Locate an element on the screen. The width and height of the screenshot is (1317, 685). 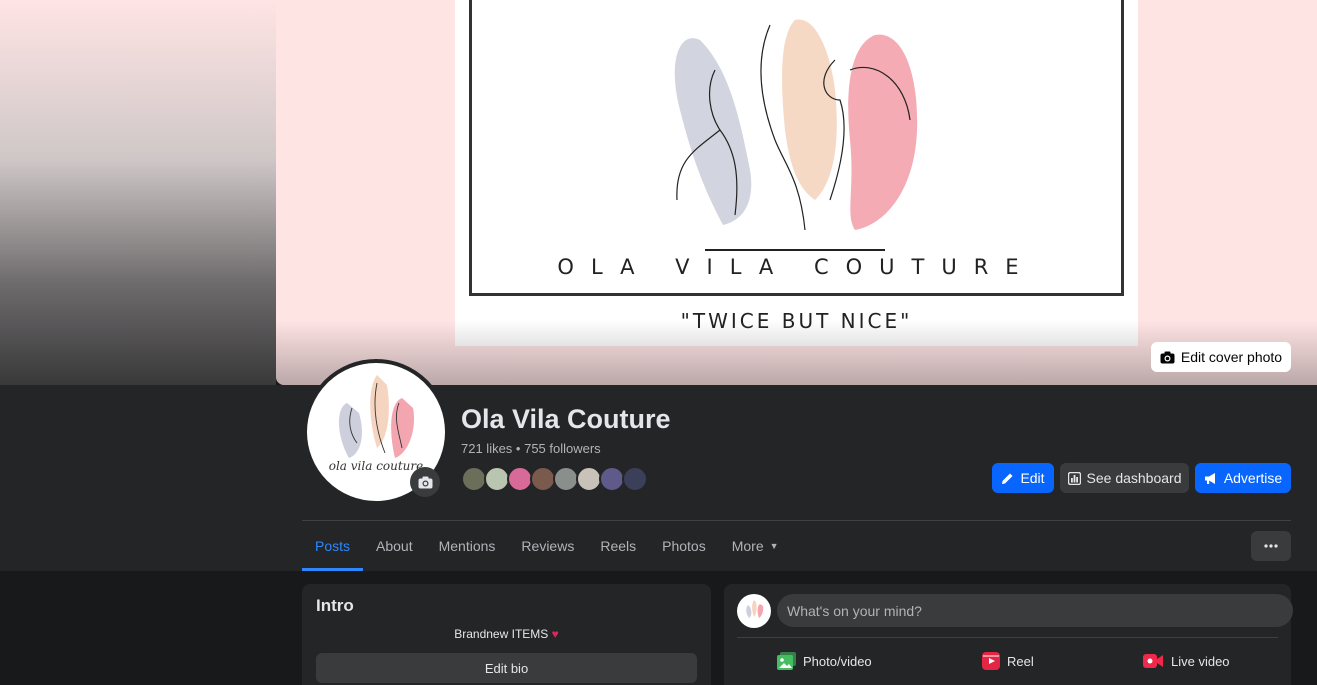
caret-down-icon: ▼ is located at coordinates (774, 546).